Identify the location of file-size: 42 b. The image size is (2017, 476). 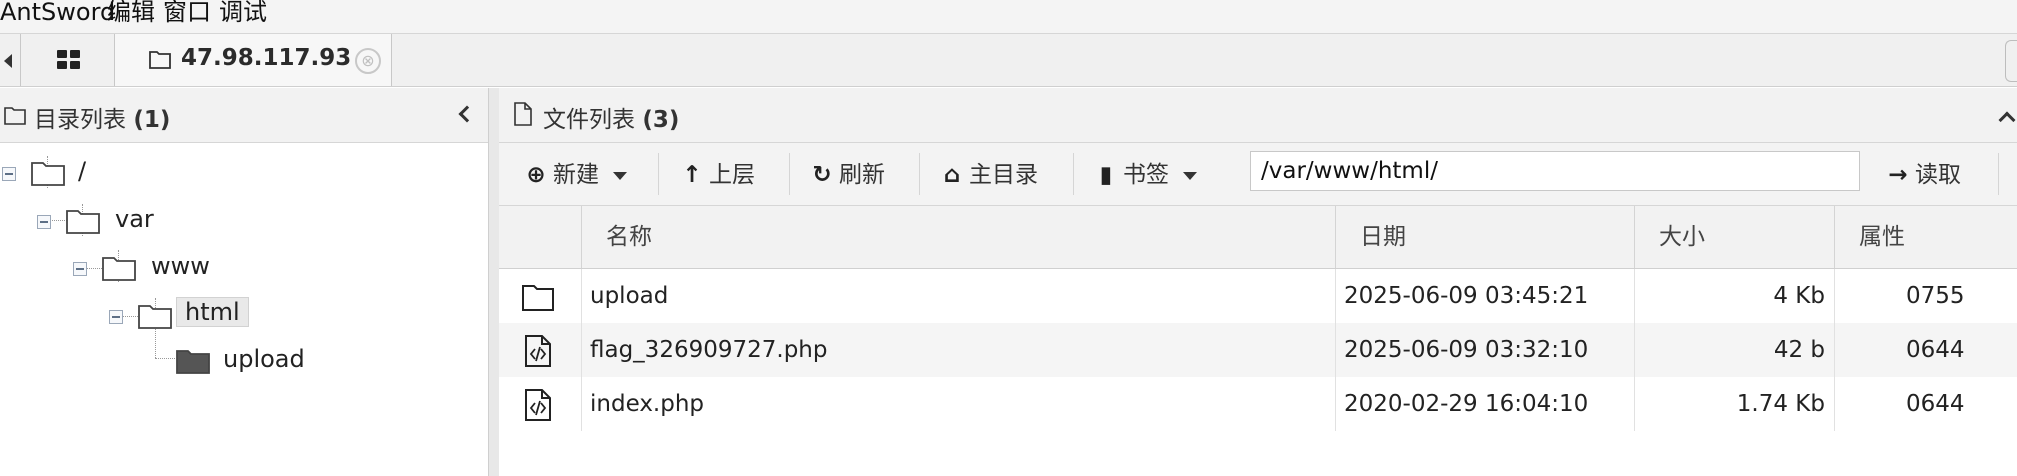
(1799, 350).